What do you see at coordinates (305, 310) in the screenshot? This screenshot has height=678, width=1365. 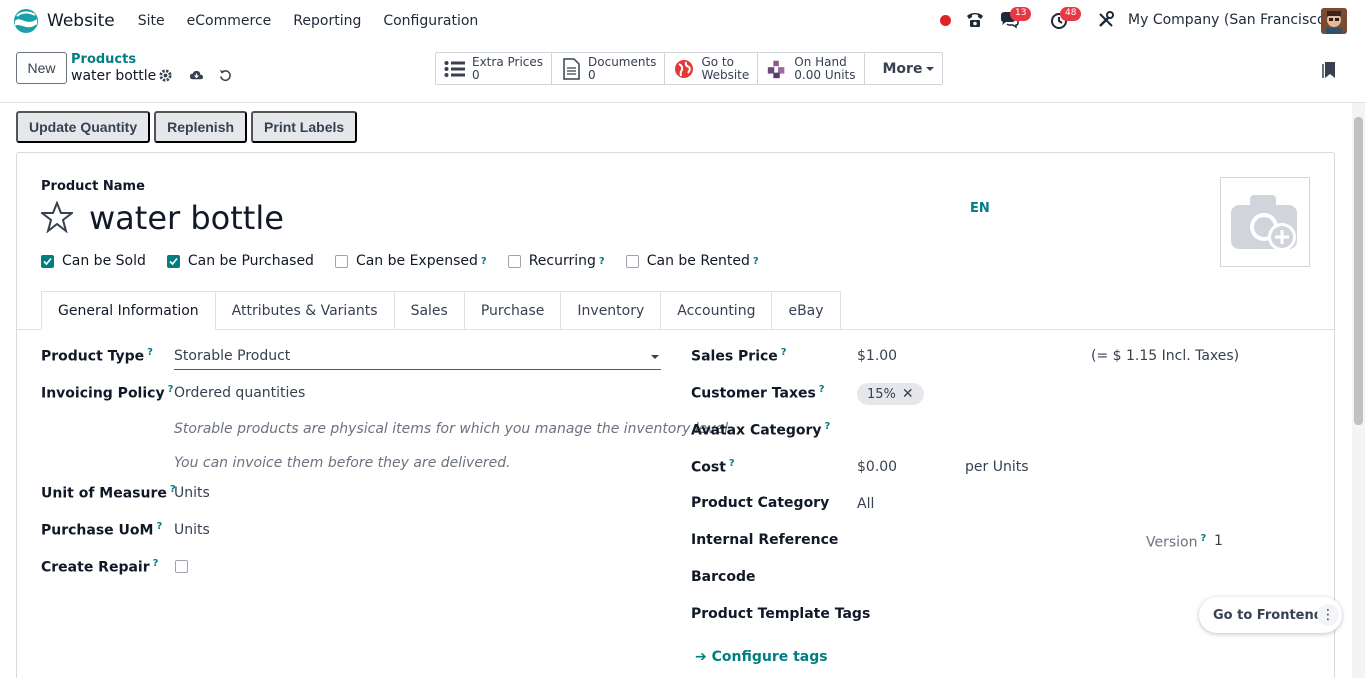 I see `tab-attributes-variants: Attributes & Variants` at bounding box center [305, 310].